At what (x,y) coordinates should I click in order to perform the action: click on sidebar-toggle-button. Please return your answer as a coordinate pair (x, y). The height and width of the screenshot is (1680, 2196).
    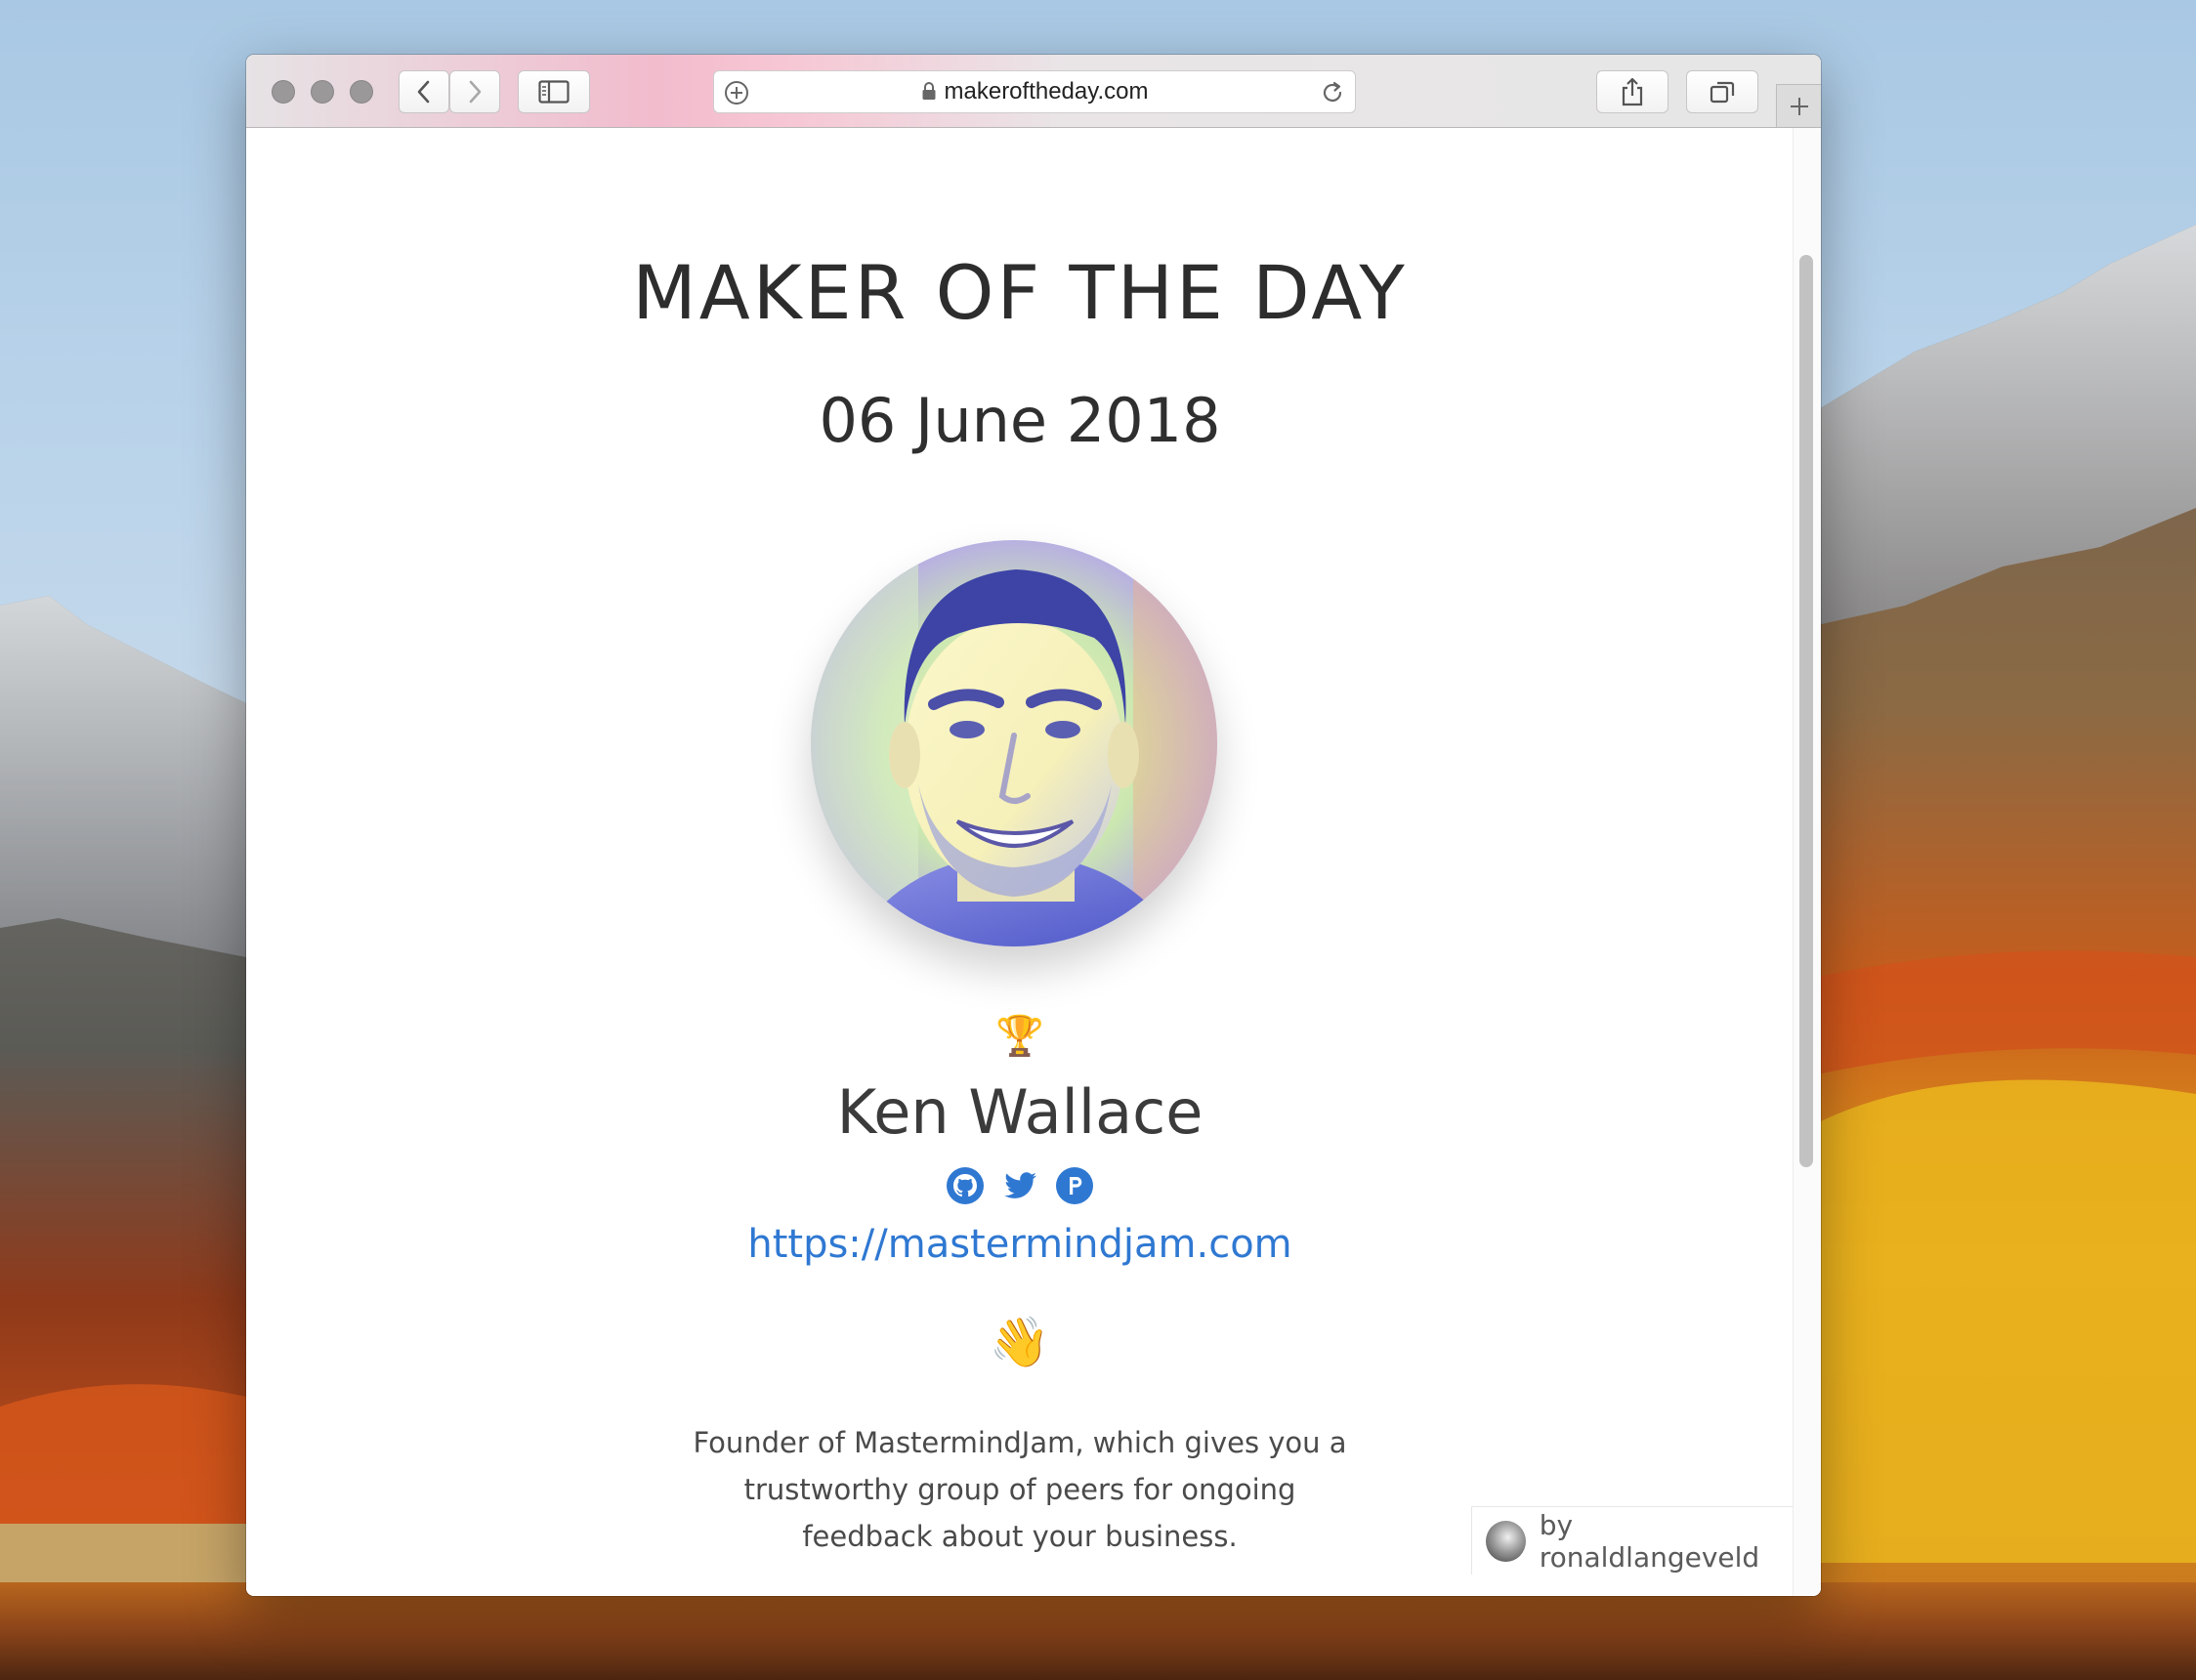
    Looking at the image, I should click on (554, 91).